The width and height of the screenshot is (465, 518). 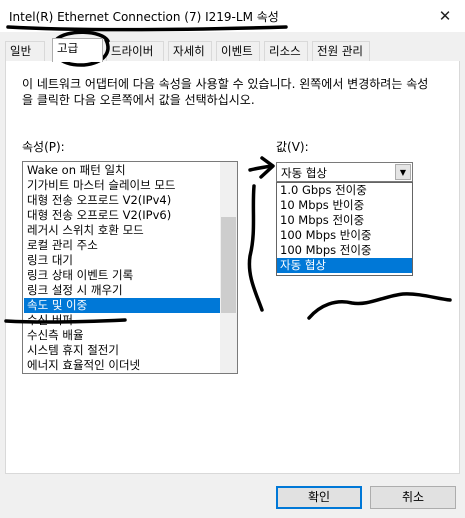 I want to click on value-option: 100 Mbps 반이중, so click(x=344, y=235).